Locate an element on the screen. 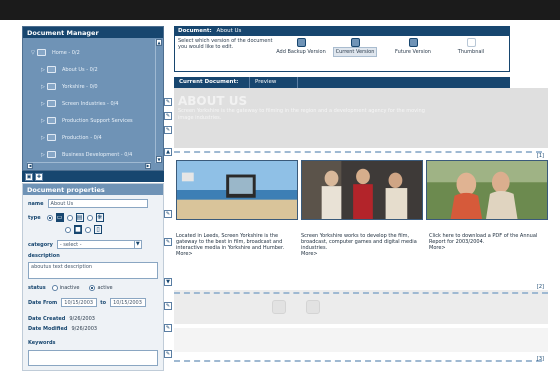  intro-title: ABOUT US is located at coordinates (213, 101).